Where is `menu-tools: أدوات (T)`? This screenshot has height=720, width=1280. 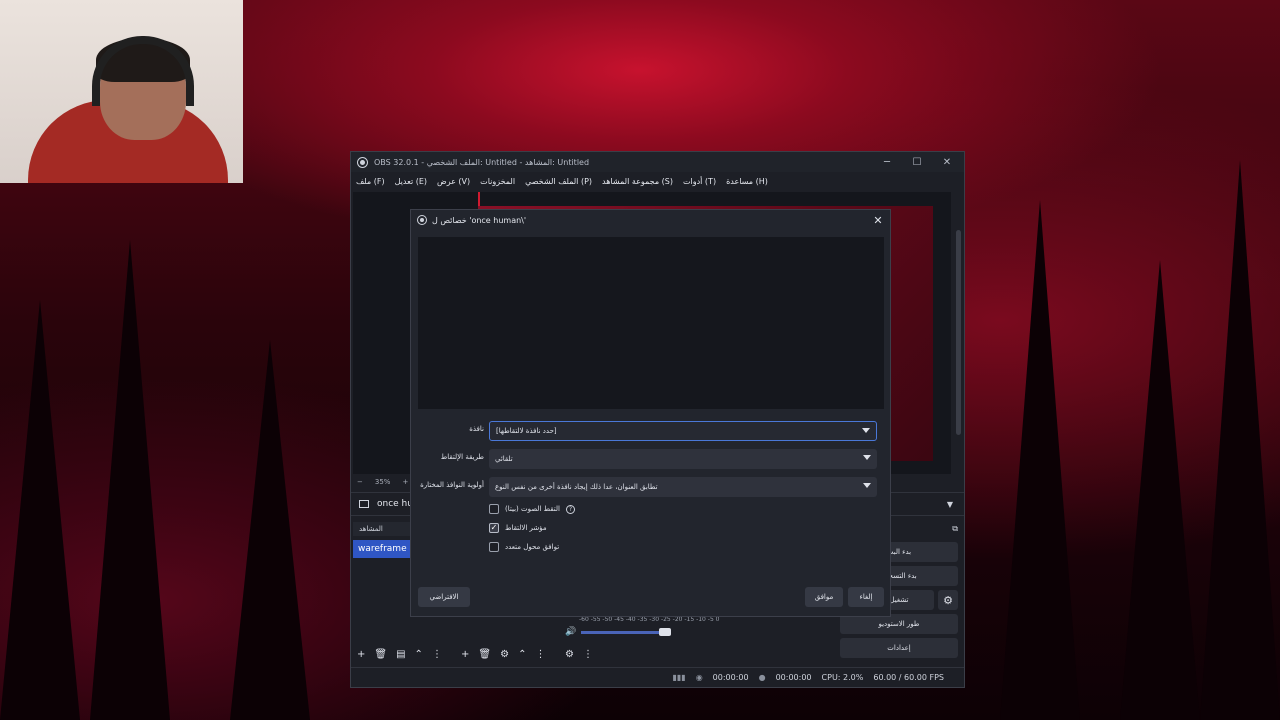 menu-tools: أدوات (T) is located at coordinates (699, 181).